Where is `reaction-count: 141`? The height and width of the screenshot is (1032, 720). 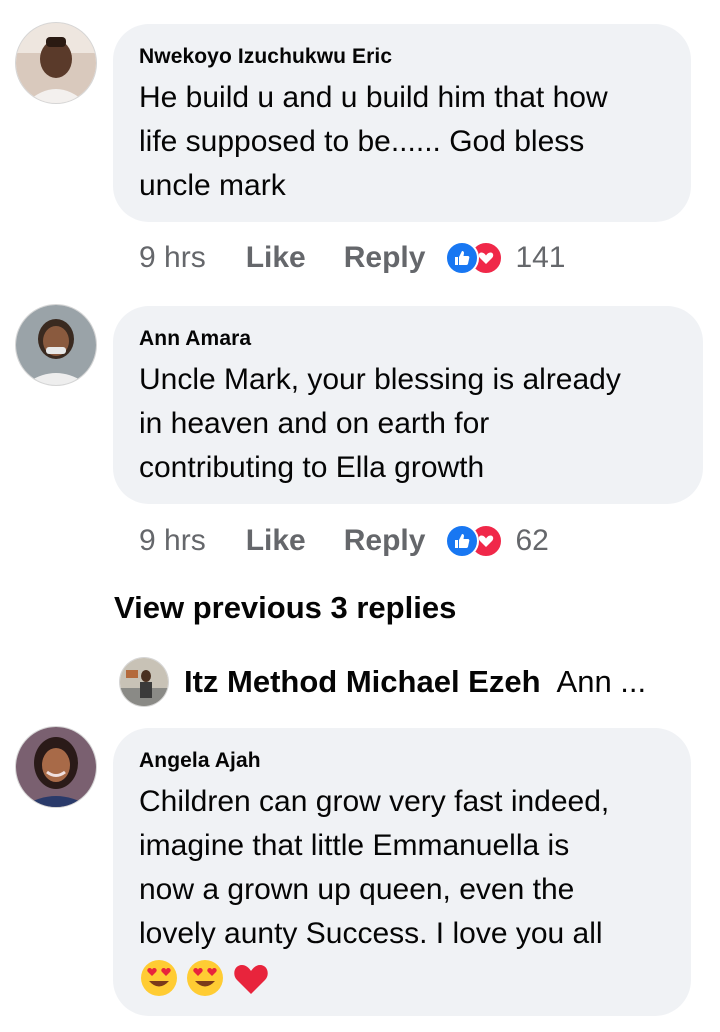
reaction-count: 141 is located at coordinates (540, 257).